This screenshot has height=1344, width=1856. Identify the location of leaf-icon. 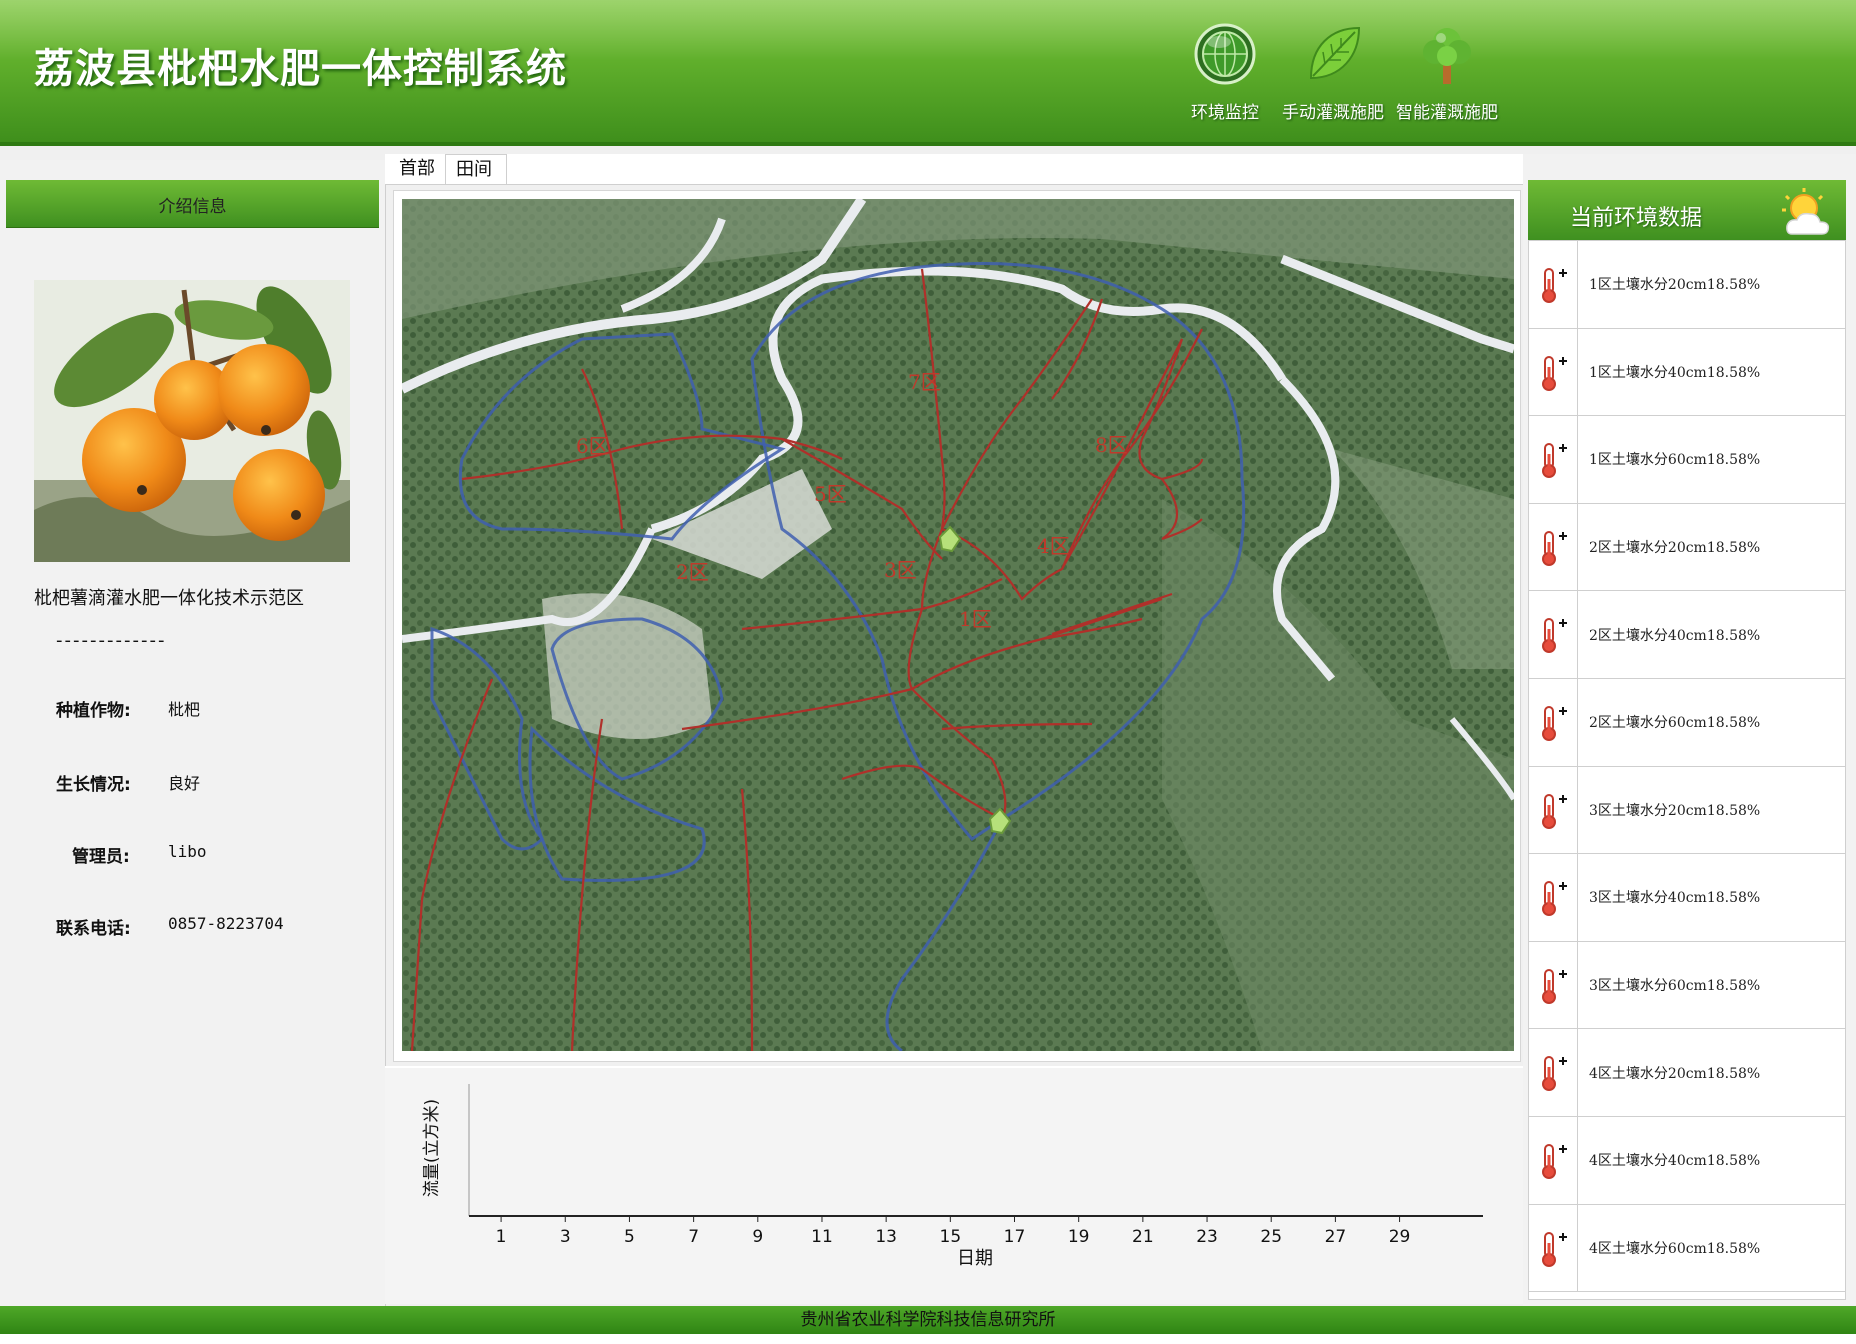
(1335, 53).